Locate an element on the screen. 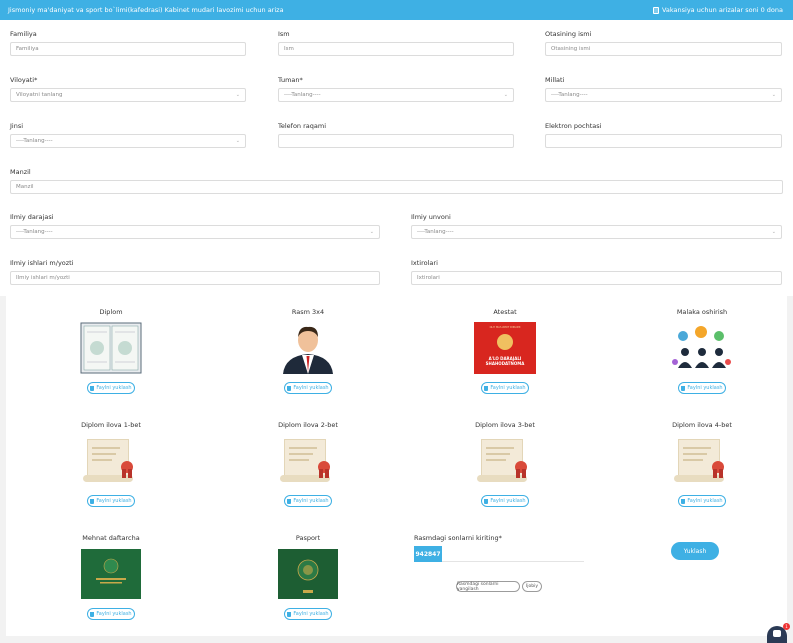  ism-input: Ism is located at coordinates (396, 49).